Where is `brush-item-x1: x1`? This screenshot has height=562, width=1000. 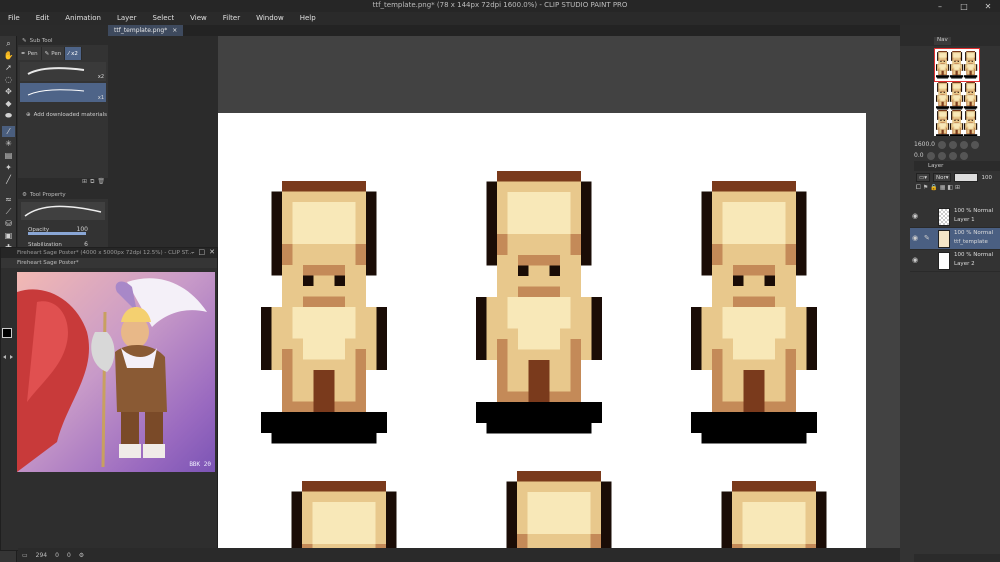 brush-item-x1: x1 is located at coordinates (63, 92).